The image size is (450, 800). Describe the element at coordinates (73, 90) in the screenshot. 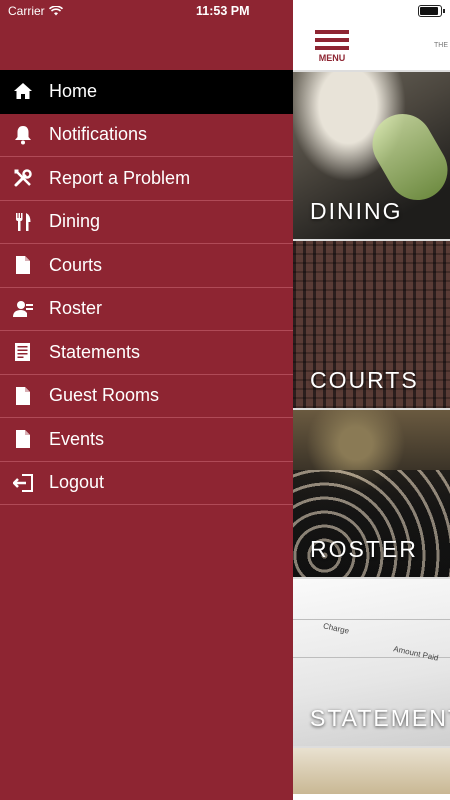

I see `menu-item-label: Home` at that location.